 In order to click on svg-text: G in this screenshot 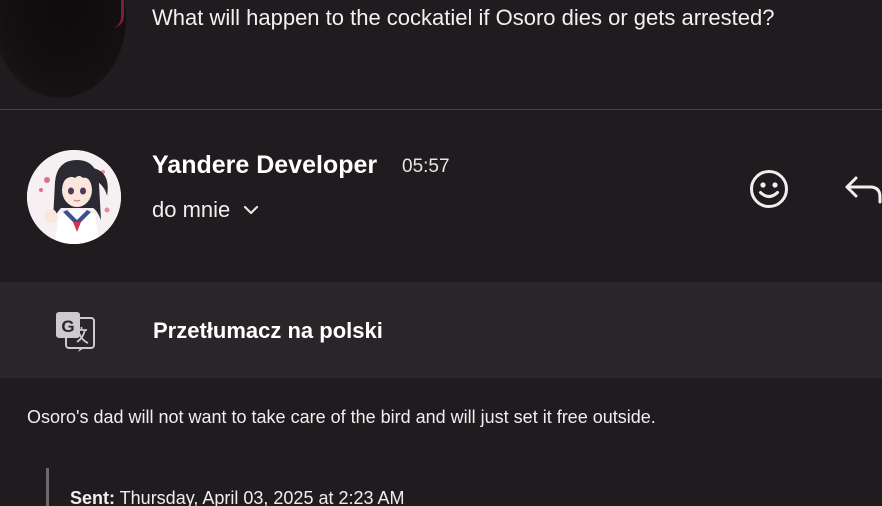, I will do `click(67, 326)`.